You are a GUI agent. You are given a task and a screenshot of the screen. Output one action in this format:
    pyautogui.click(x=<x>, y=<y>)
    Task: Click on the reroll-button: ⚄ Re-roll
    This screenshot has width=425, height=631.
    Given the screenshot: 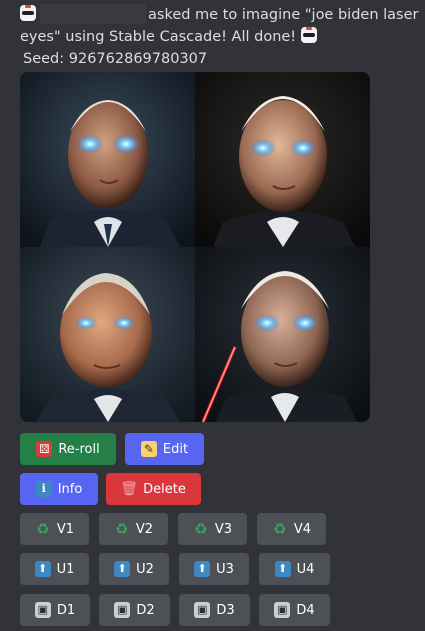 What is the action you would take?
    pyautogui.click(x=68, y=449)
    